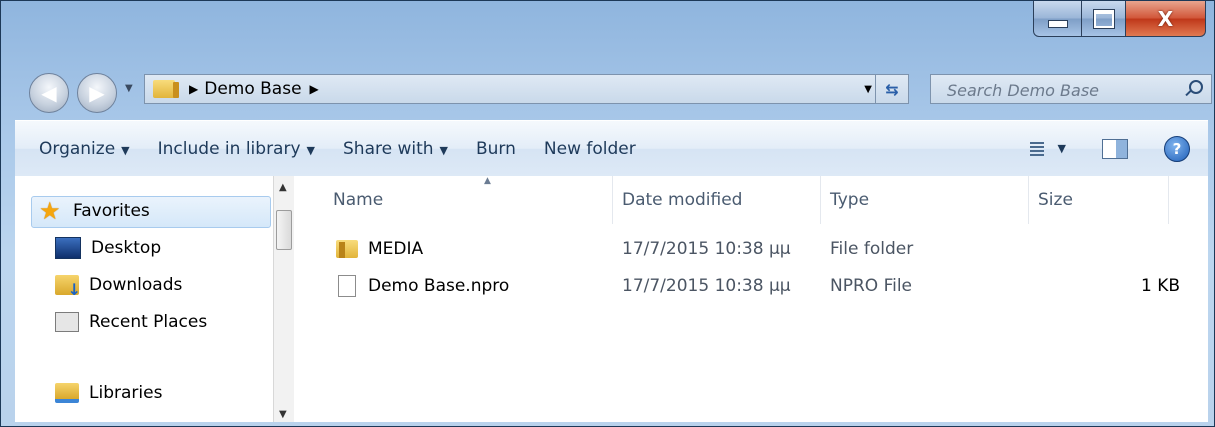  What do you see at coordinates (1060, 90) in the screenshot?
I see `search-input` at bounding box center [1060, 90].